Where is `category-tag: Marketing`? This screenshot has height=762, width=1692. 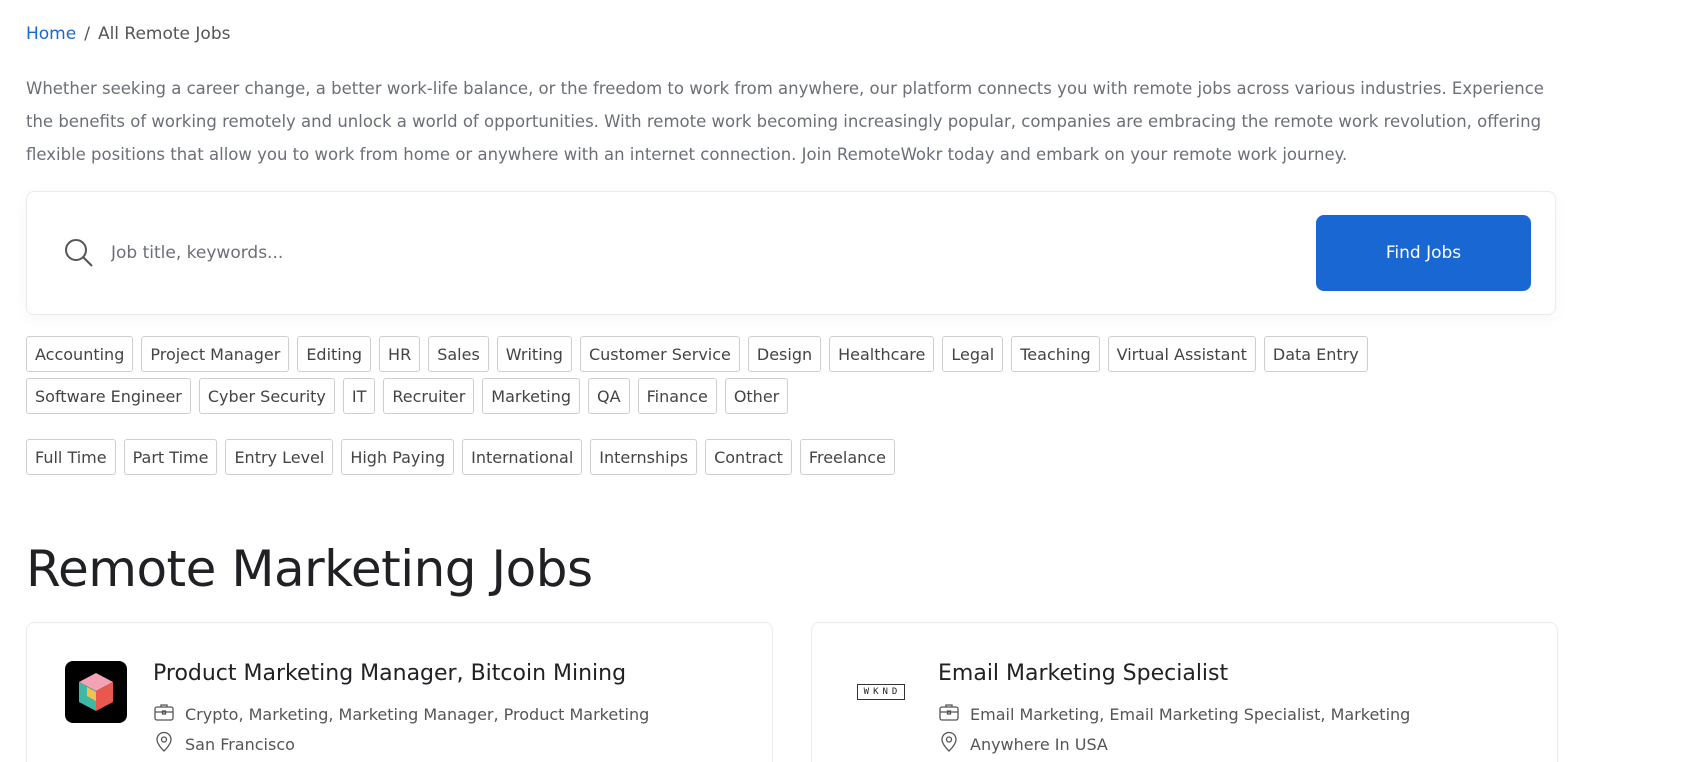 category-tag: Marketing is located at coordinates (531, 396).